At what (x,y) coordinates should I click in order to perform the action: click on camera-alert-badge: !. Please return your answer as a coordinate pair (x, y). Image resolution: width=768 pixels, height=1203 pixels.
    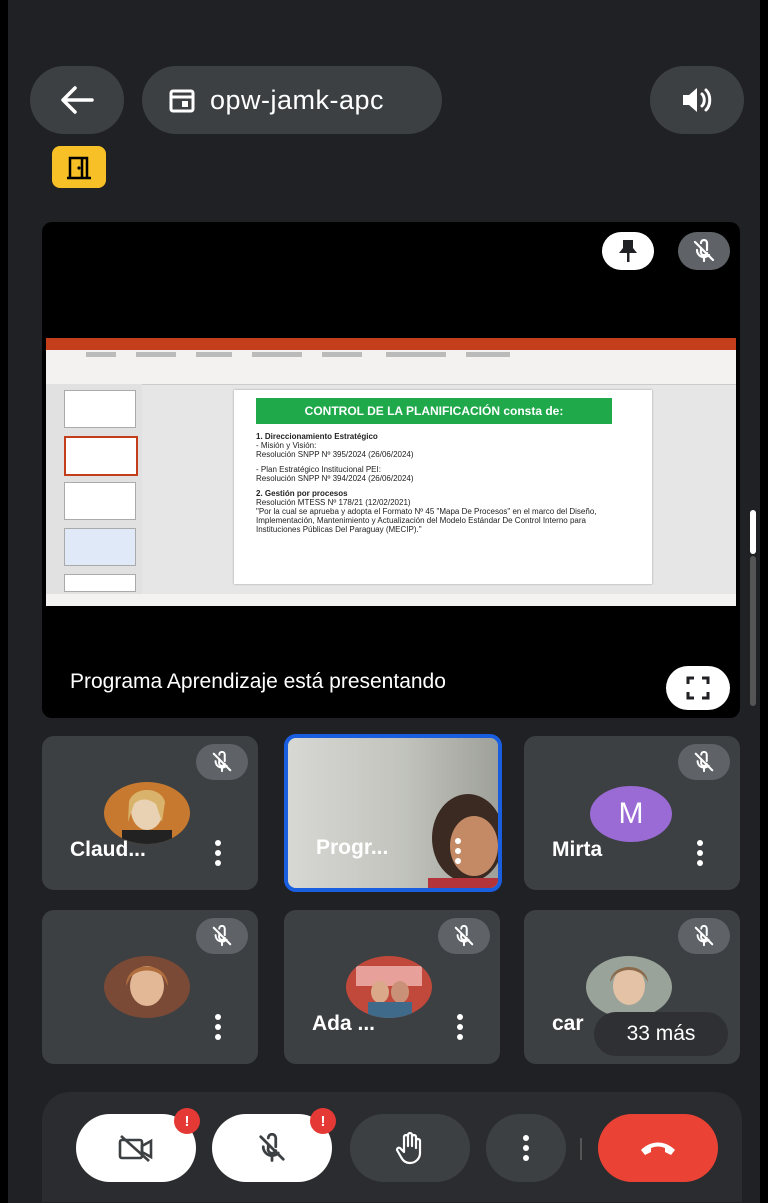
    Looking at the image, I should click on (187, 1121).